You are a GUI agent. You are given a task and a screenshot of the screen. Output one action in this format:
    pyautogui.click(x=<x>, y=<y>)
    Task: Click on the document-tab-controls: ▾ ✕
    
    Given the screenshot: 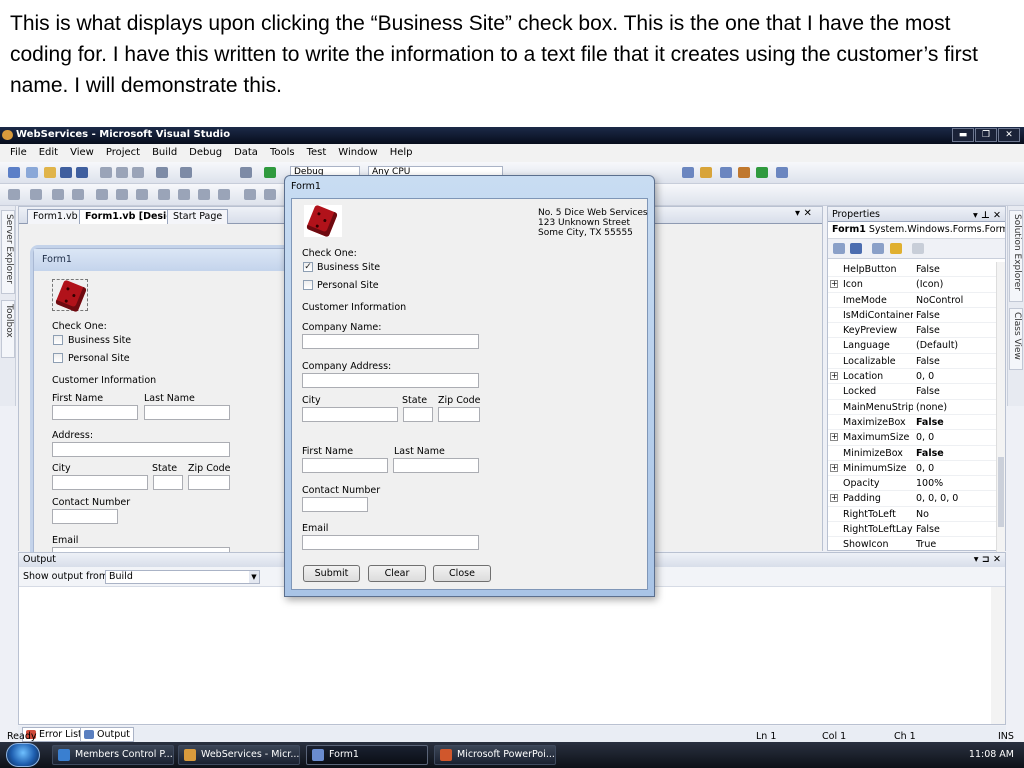 What is the action you would take?
    pyautogui.click(x=803, y=213)
    